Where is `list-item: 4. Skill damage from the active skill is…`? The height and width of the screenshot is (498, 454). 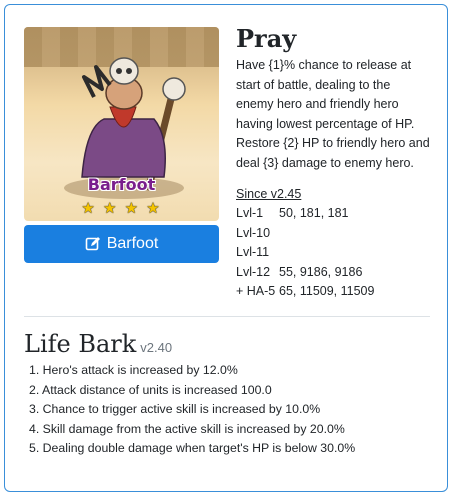 list-item: 4. Skill damage from the active skill is… is located at coordinates (187, 428).